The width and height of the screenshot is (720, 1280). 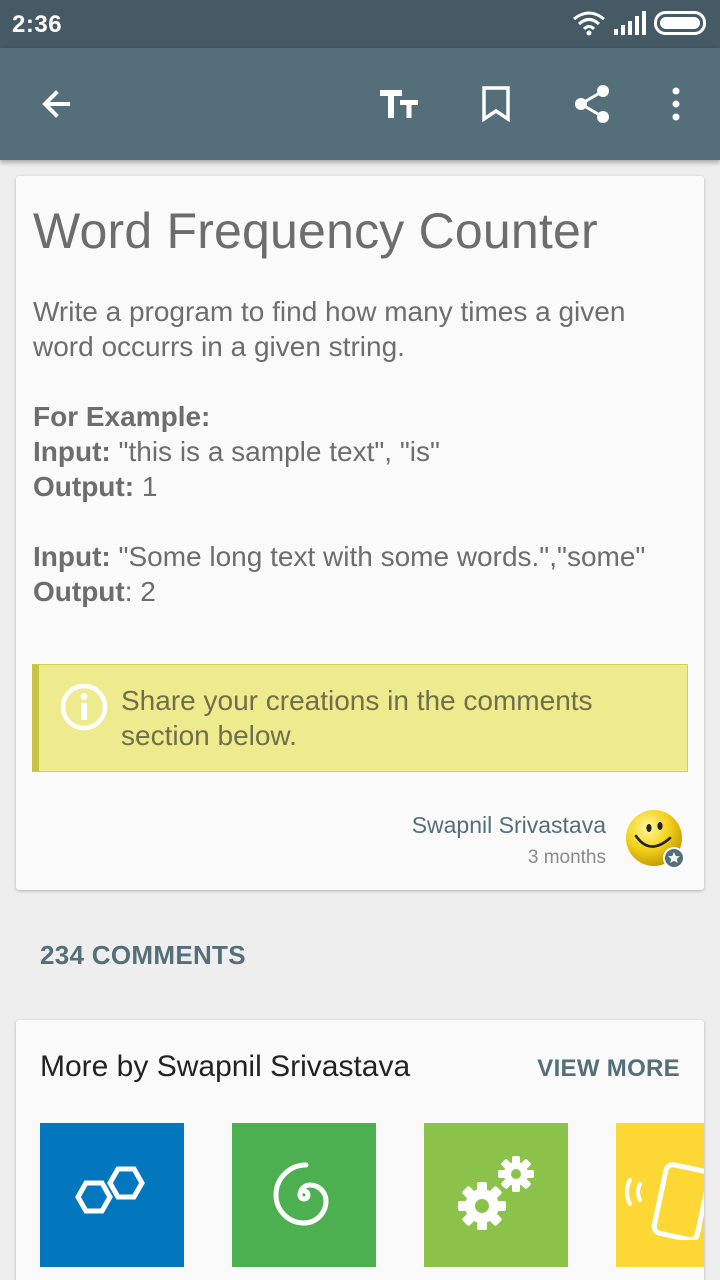 I want to click on signal-icon, so click(x=630, y=23).